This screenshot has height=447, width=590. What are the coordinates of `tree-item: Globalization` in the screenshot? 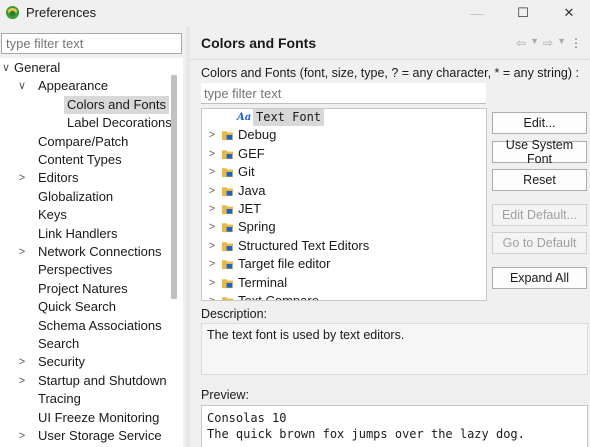 It's located at (85, 197).